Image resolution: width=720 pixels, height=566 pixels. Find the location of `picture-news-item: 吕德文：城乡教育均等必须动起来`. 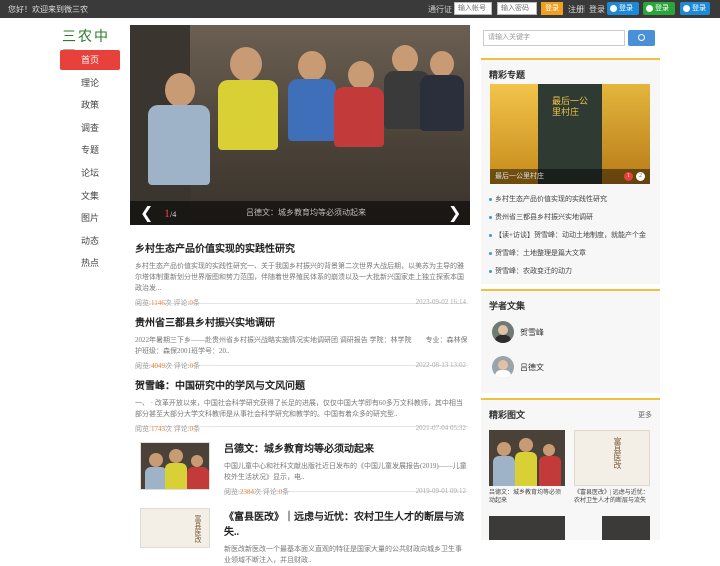

picture-news-item: 吕德文：城乡教育均等必须动起来 is located at coordinates (527, 467).